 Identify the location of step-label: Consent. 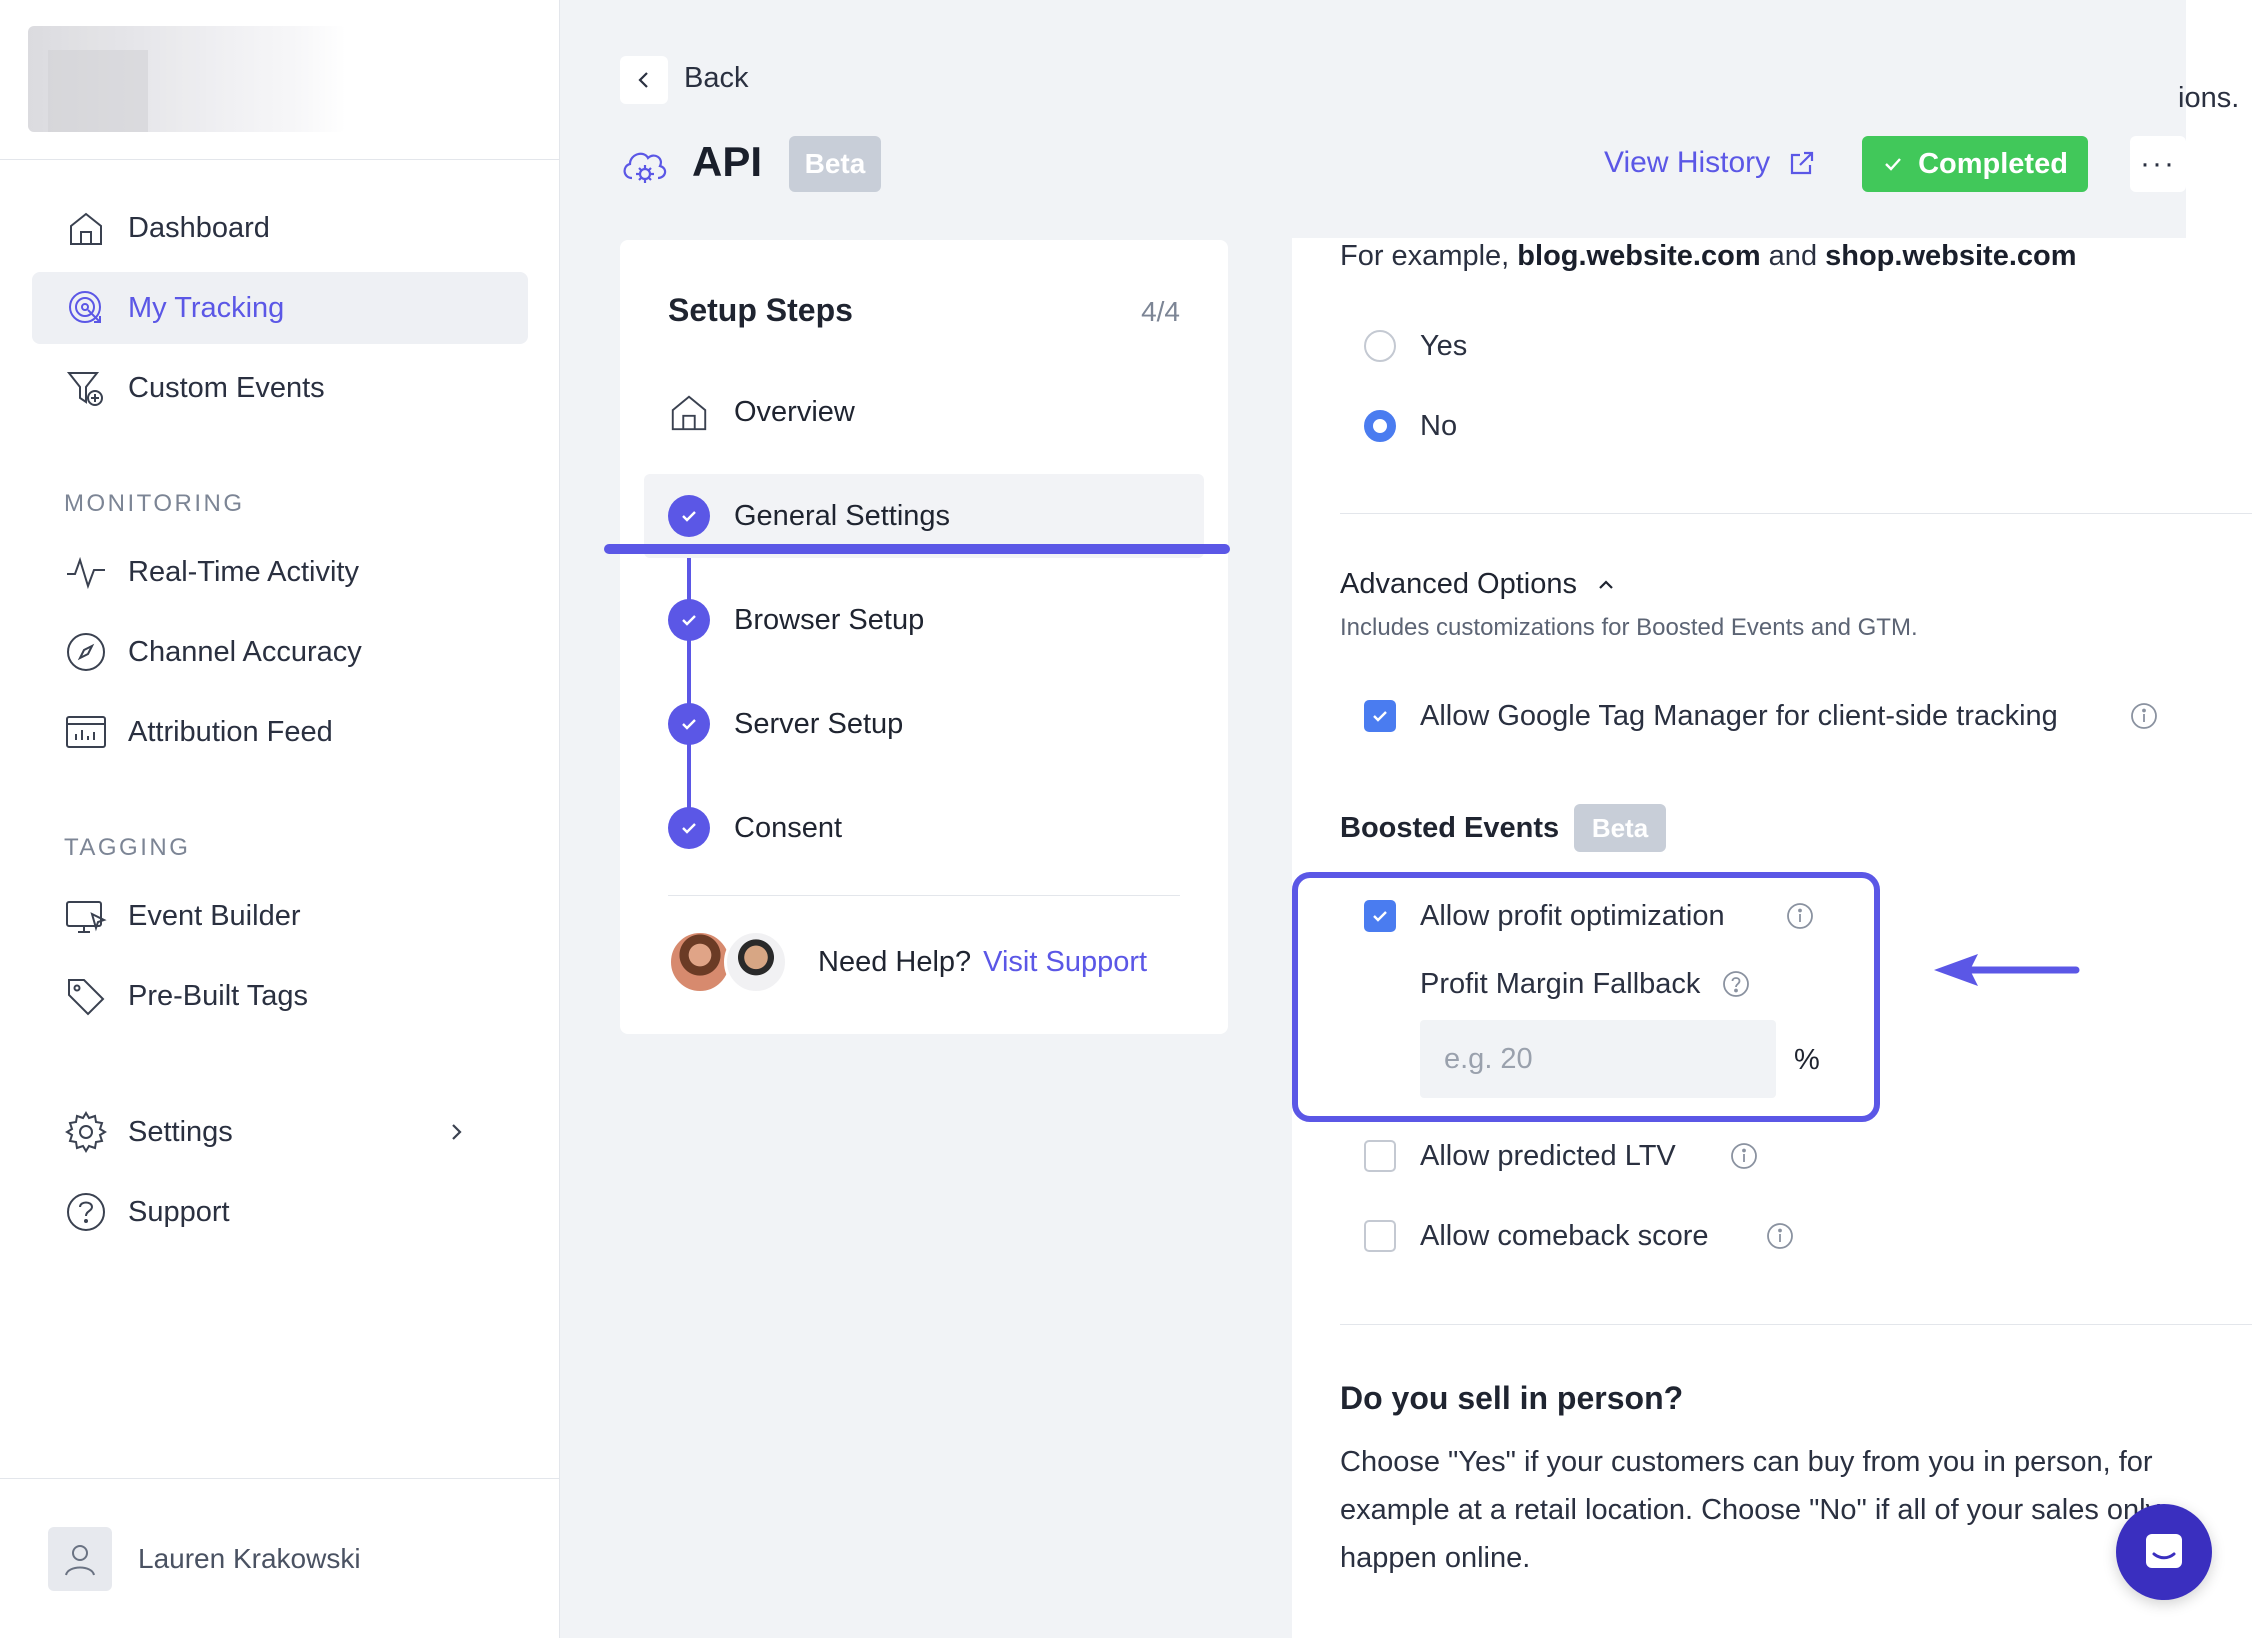
(788, 827).